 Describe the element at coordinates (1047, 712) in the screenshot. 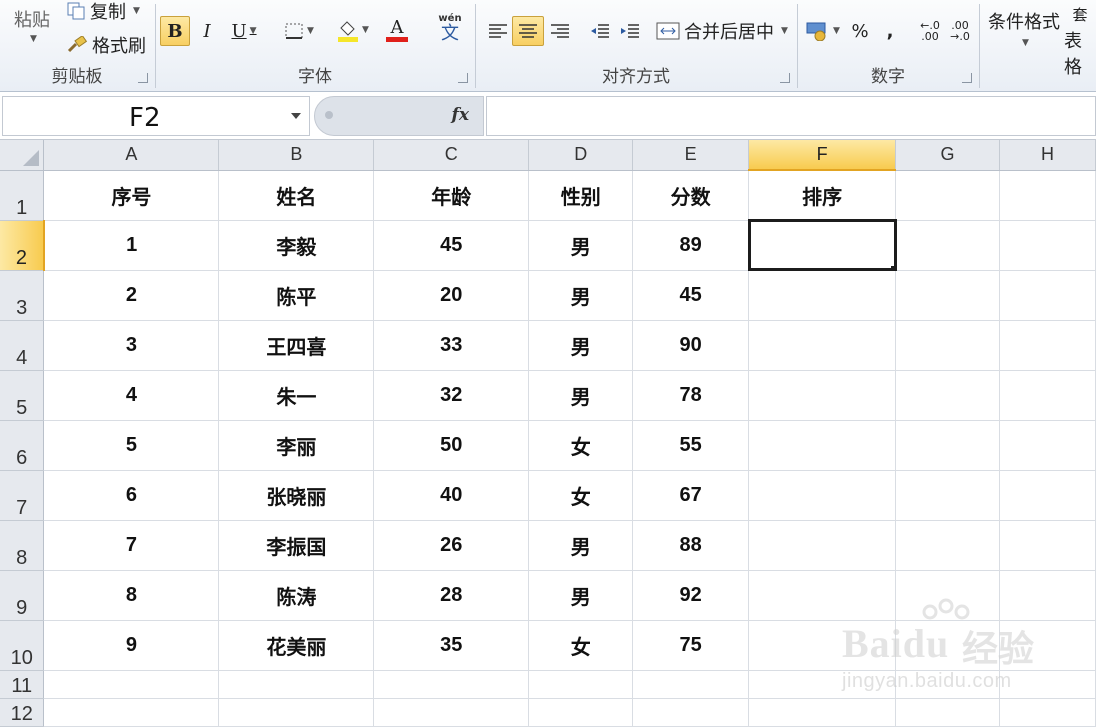

I see `cell-h12` at that location.